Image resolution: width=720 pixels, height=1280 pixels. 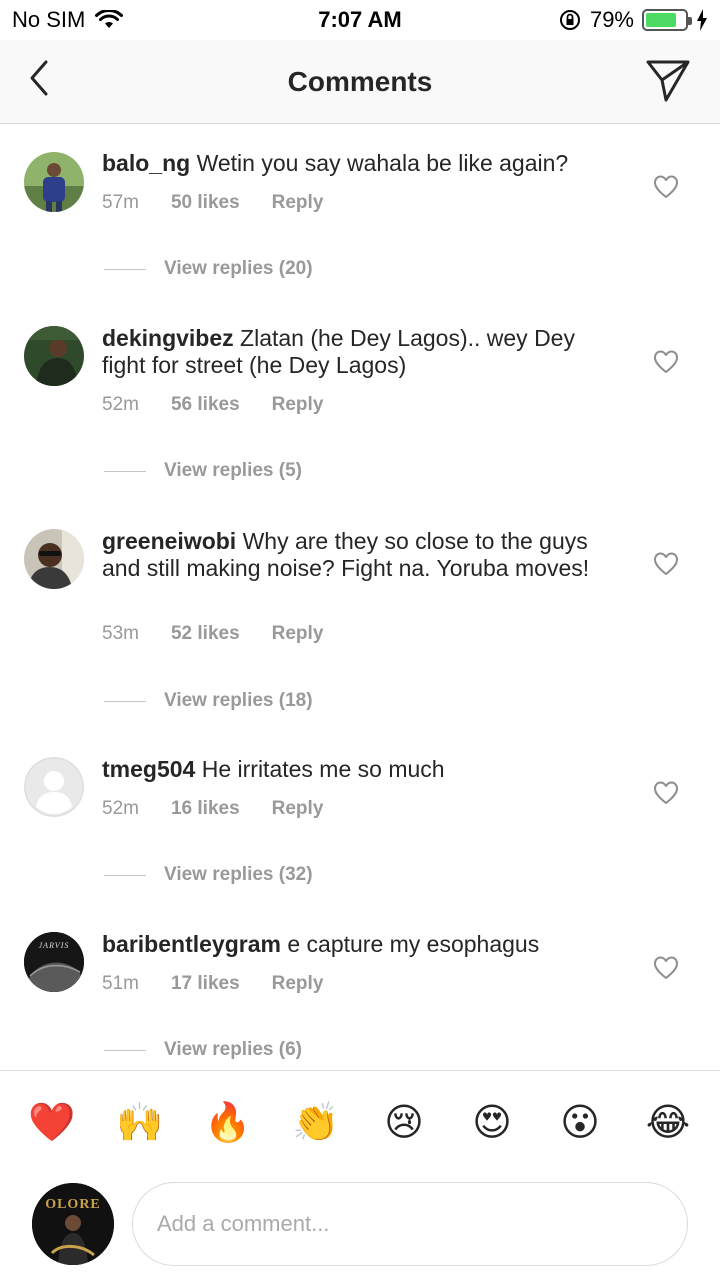 I want to click on comment-likes: 16 likes, so click(x=205, y=809).